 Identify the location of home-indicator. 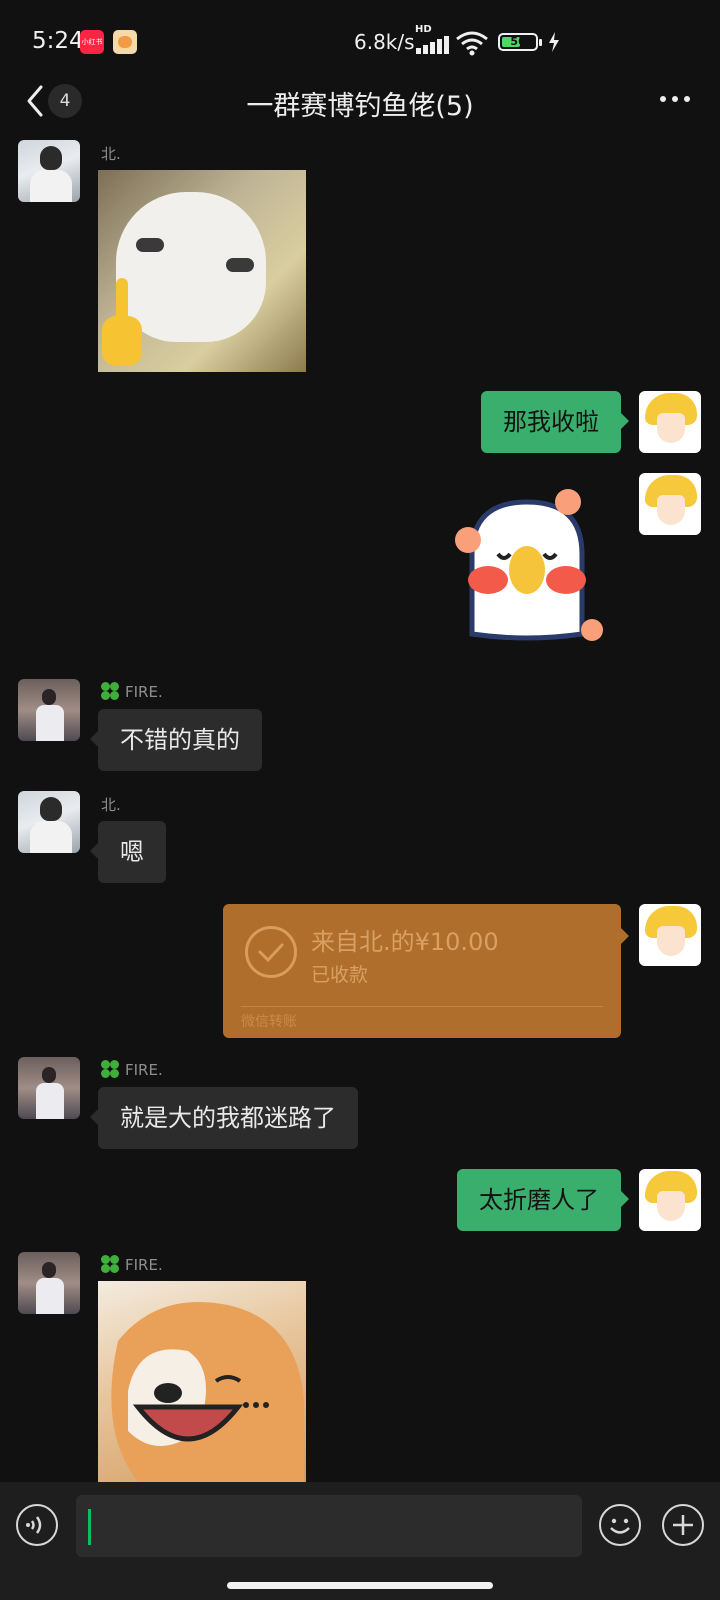
(360, 1585).